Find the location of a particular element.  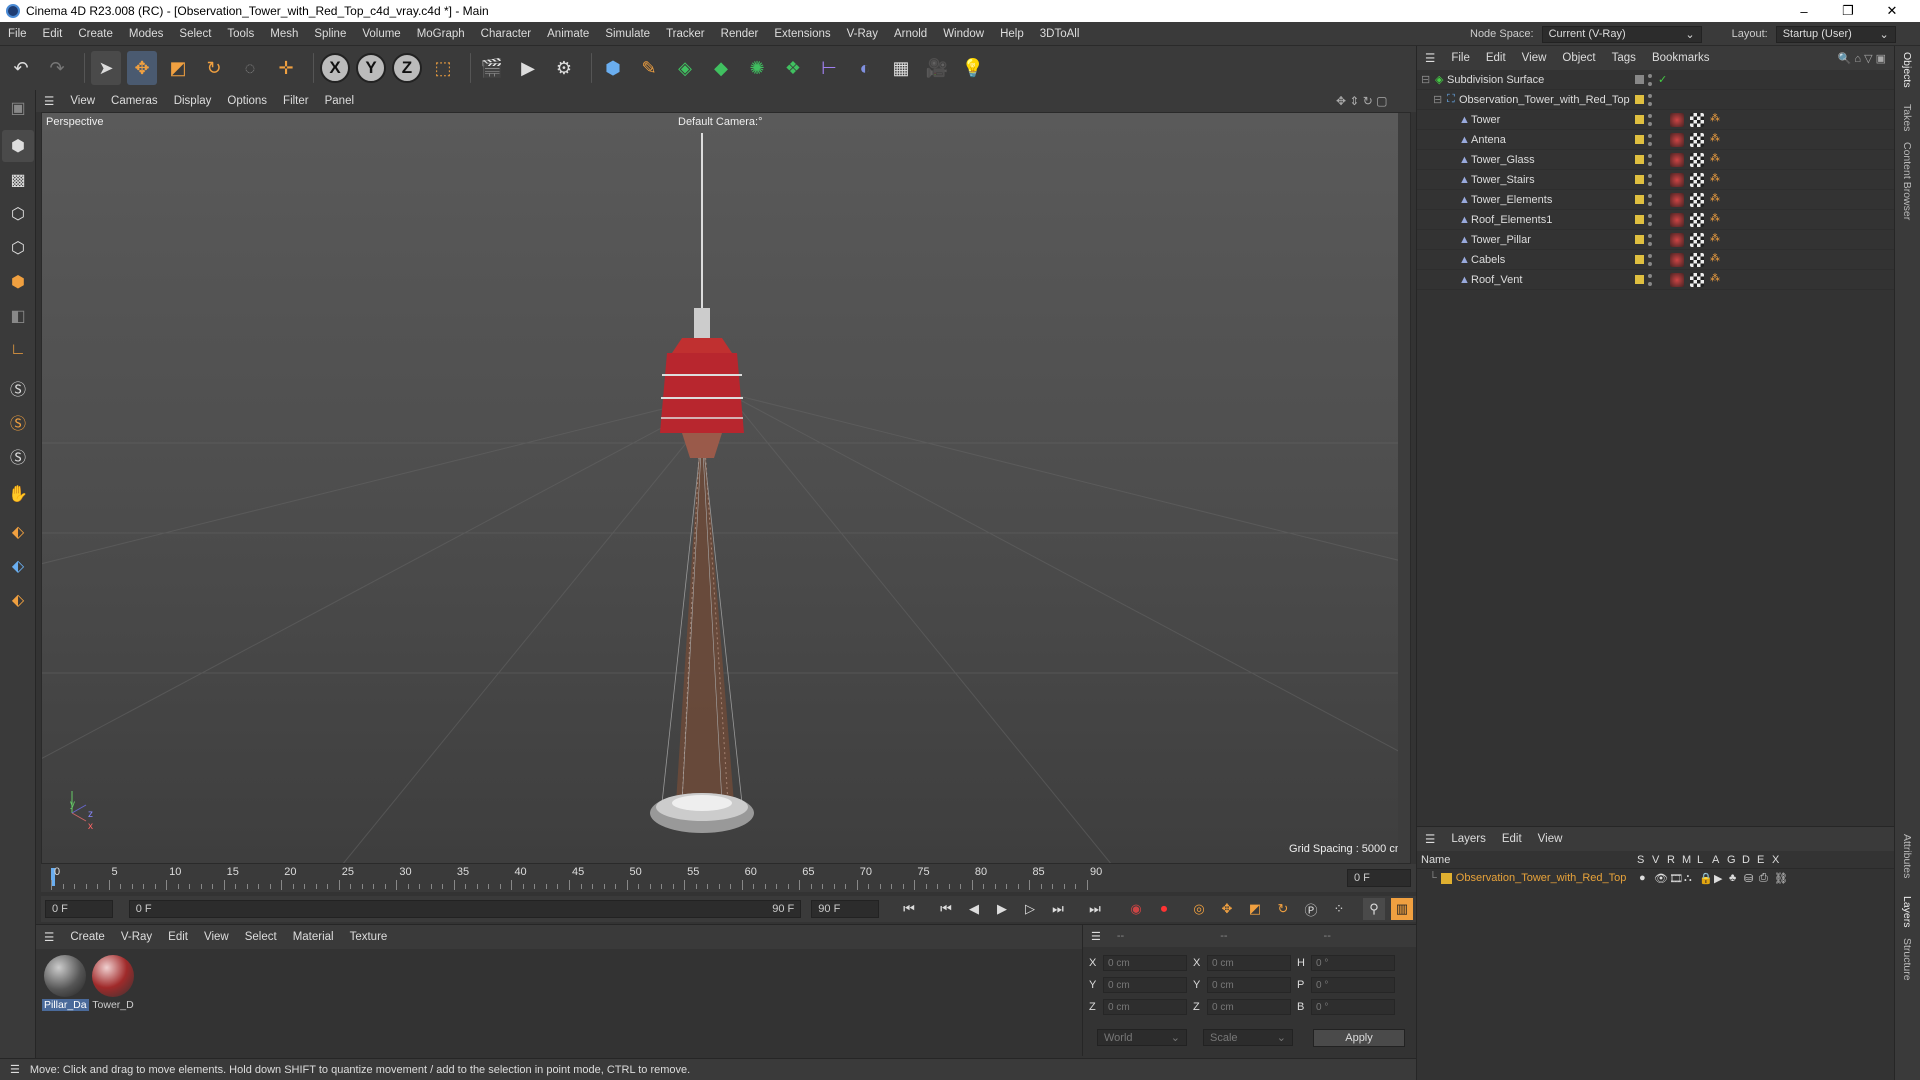

object-row: ▲ Roof_Elements1 ⁂ is located at coordinates (1656, 220).